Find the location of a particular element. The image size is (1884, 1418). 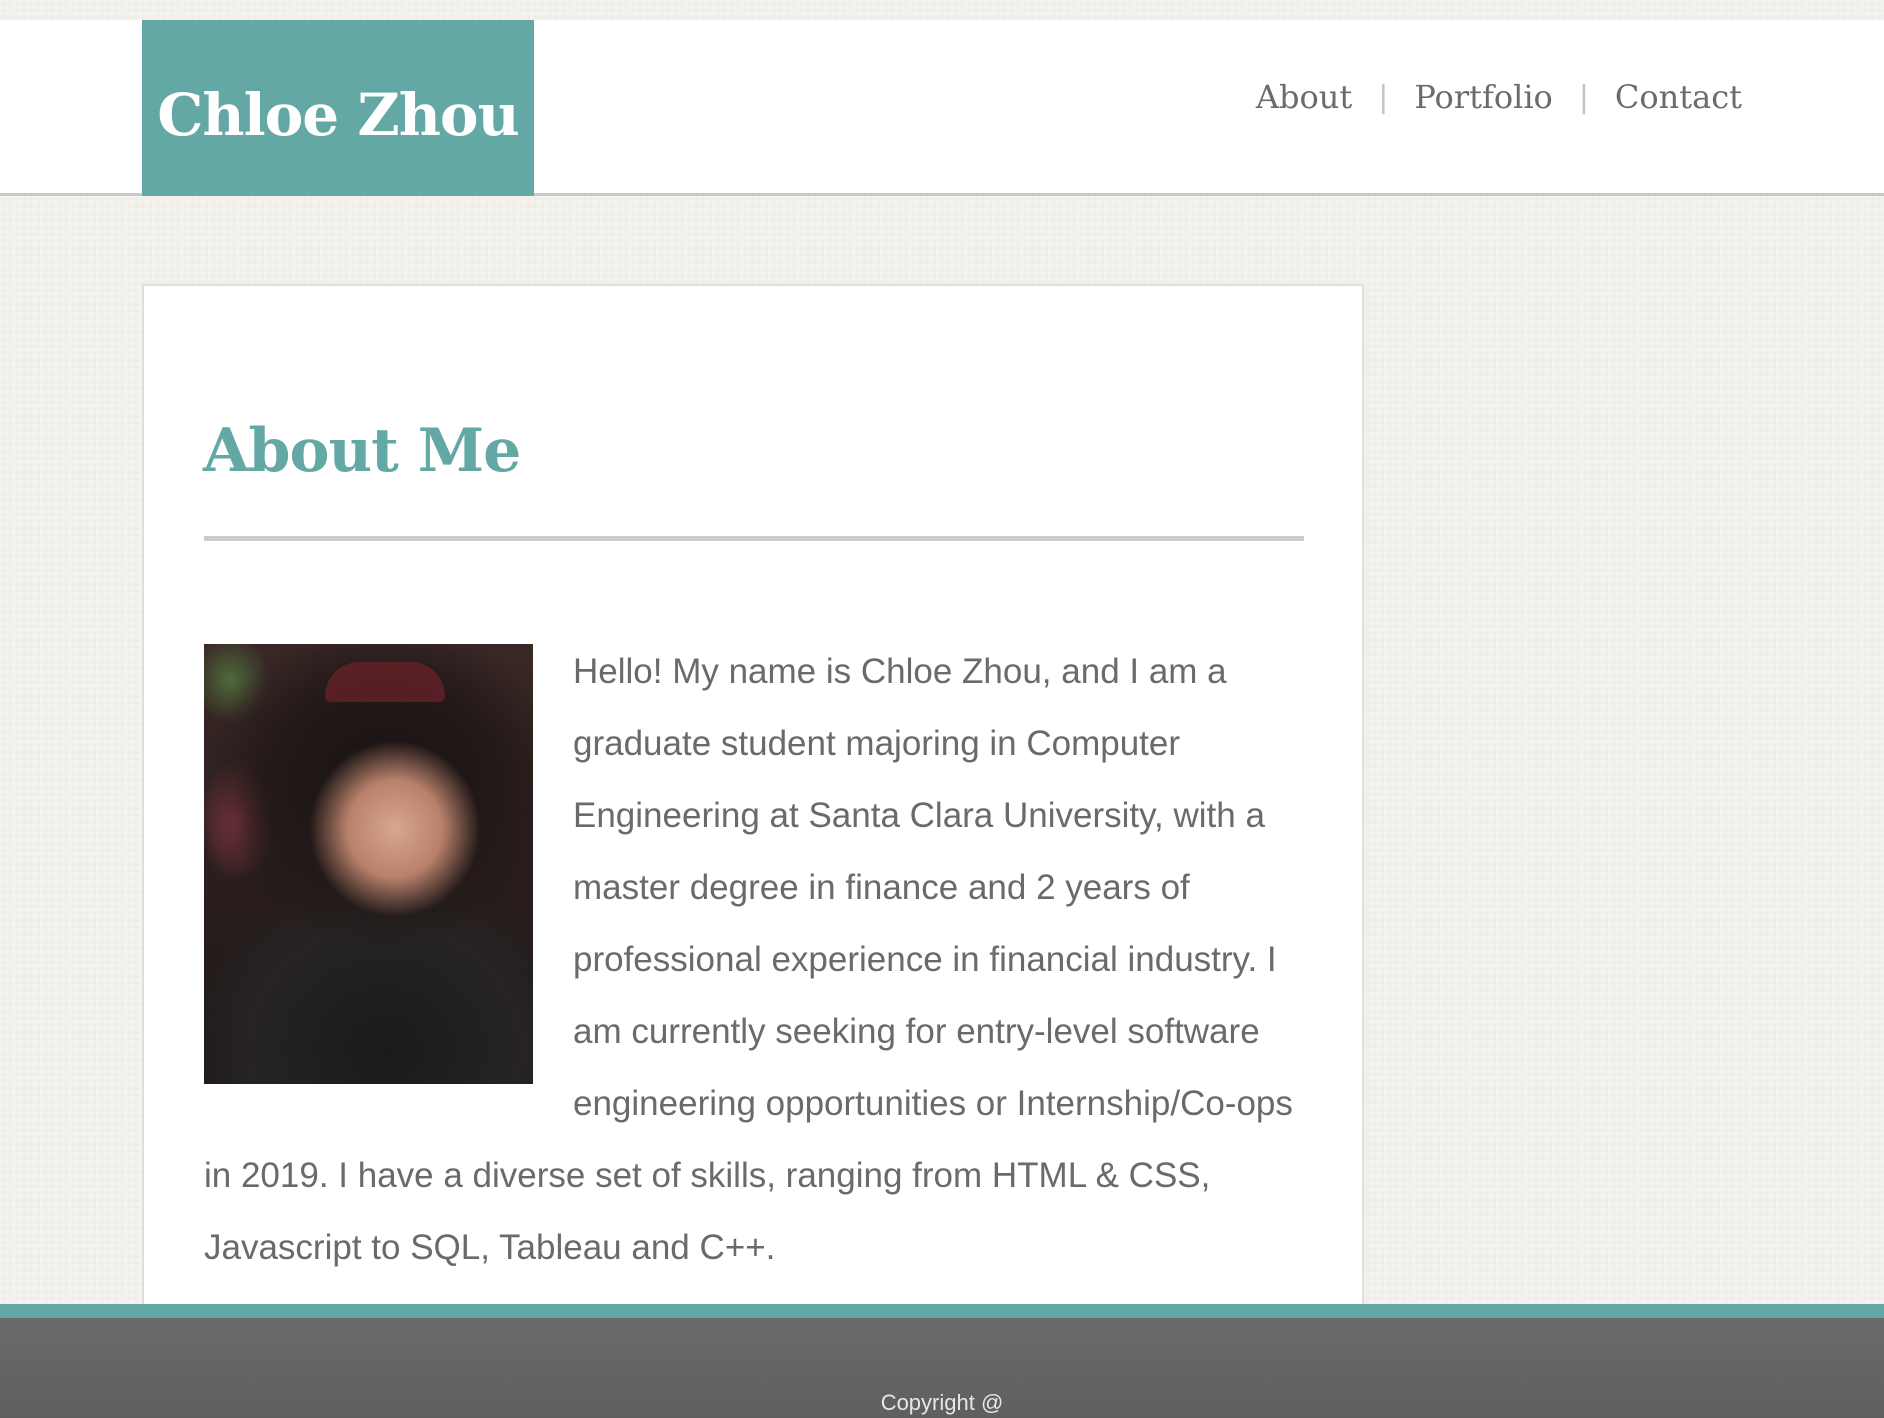

site-header: Chloe Zhou About | Portfolio | Contact is located at coordinates (942, 108).